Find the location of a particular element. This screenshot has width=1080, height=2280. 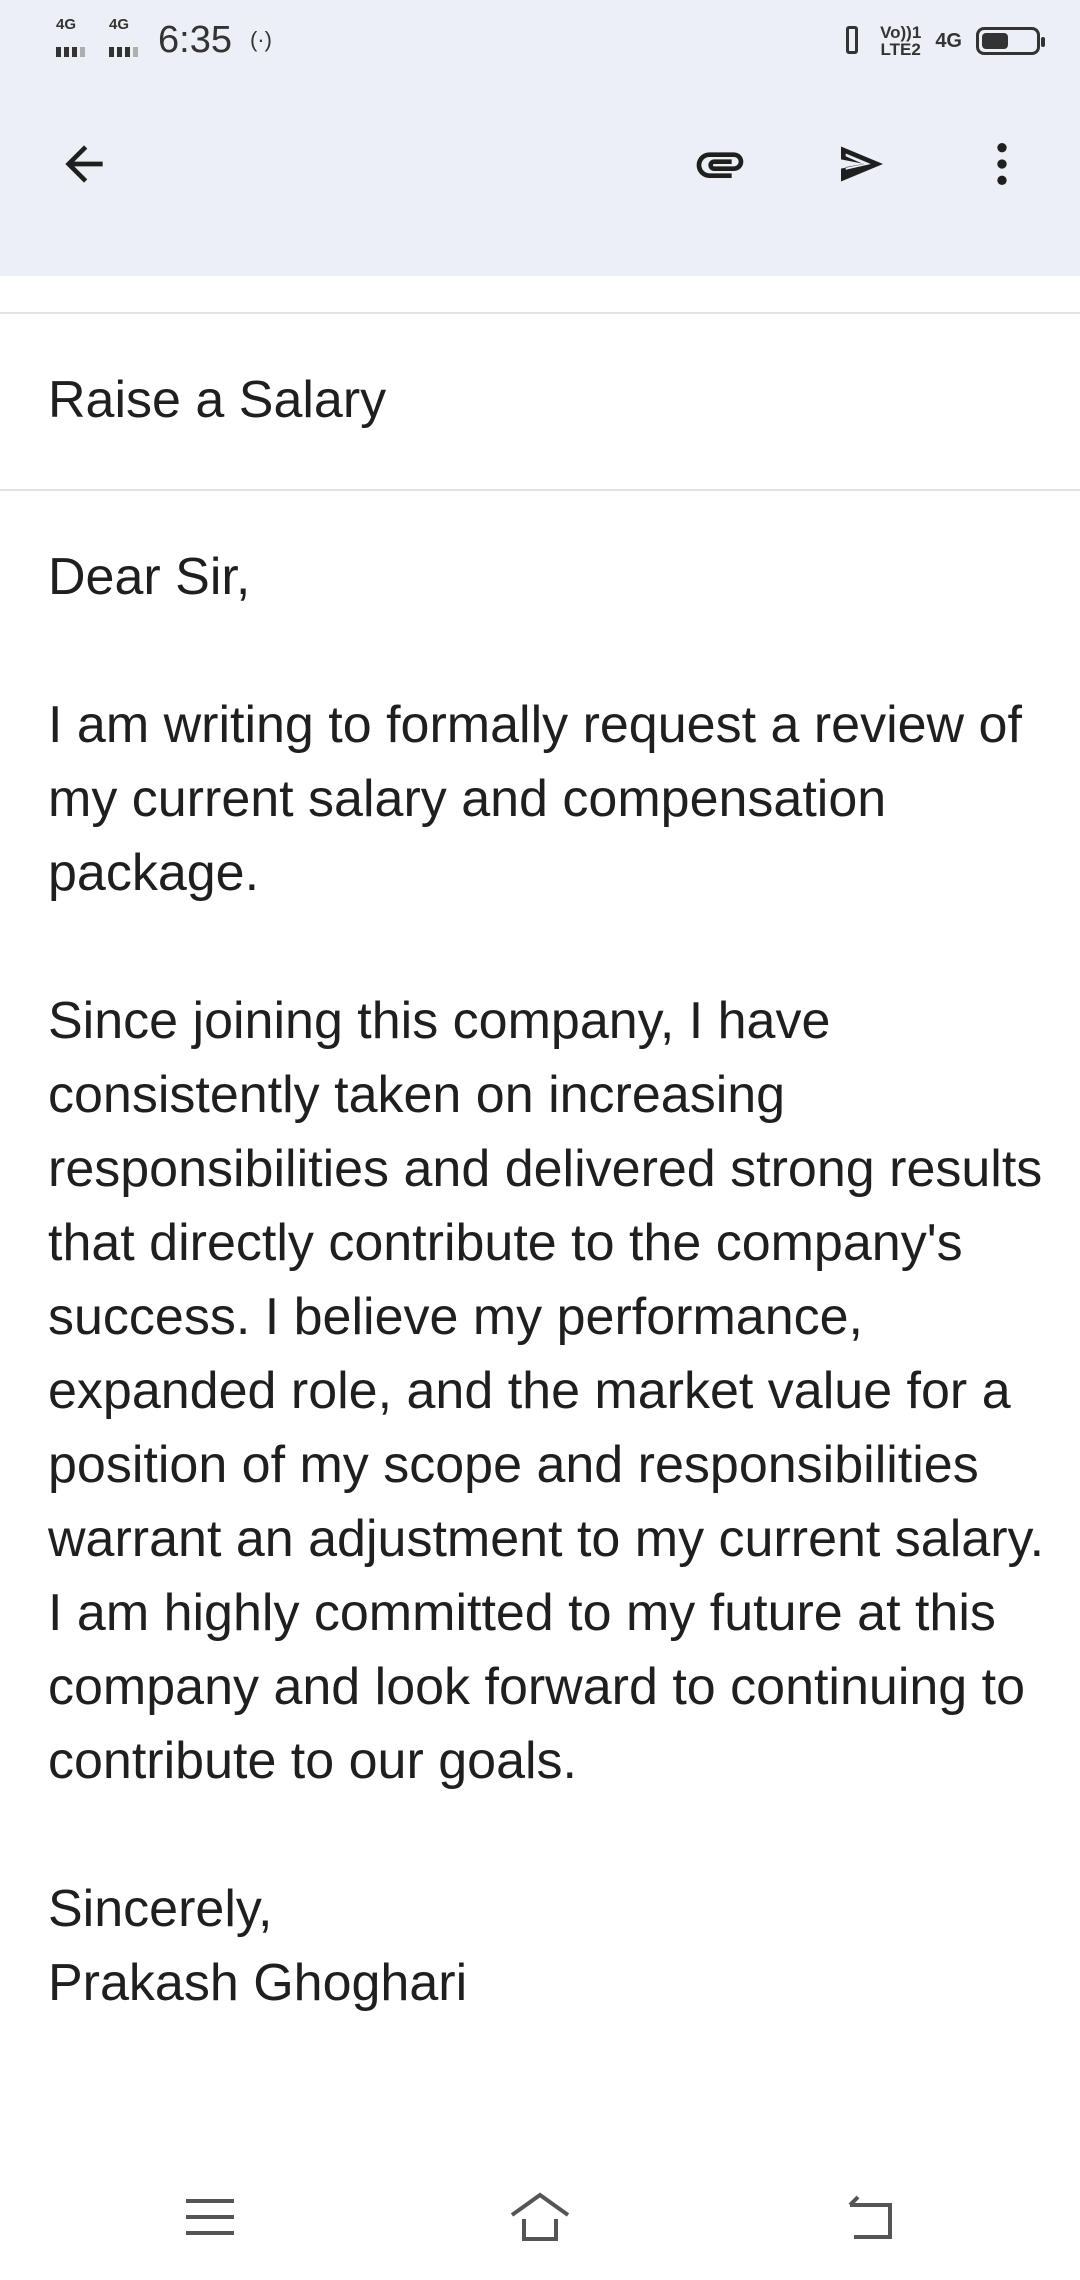

battery-icon is located at coordinates (1010, 41).